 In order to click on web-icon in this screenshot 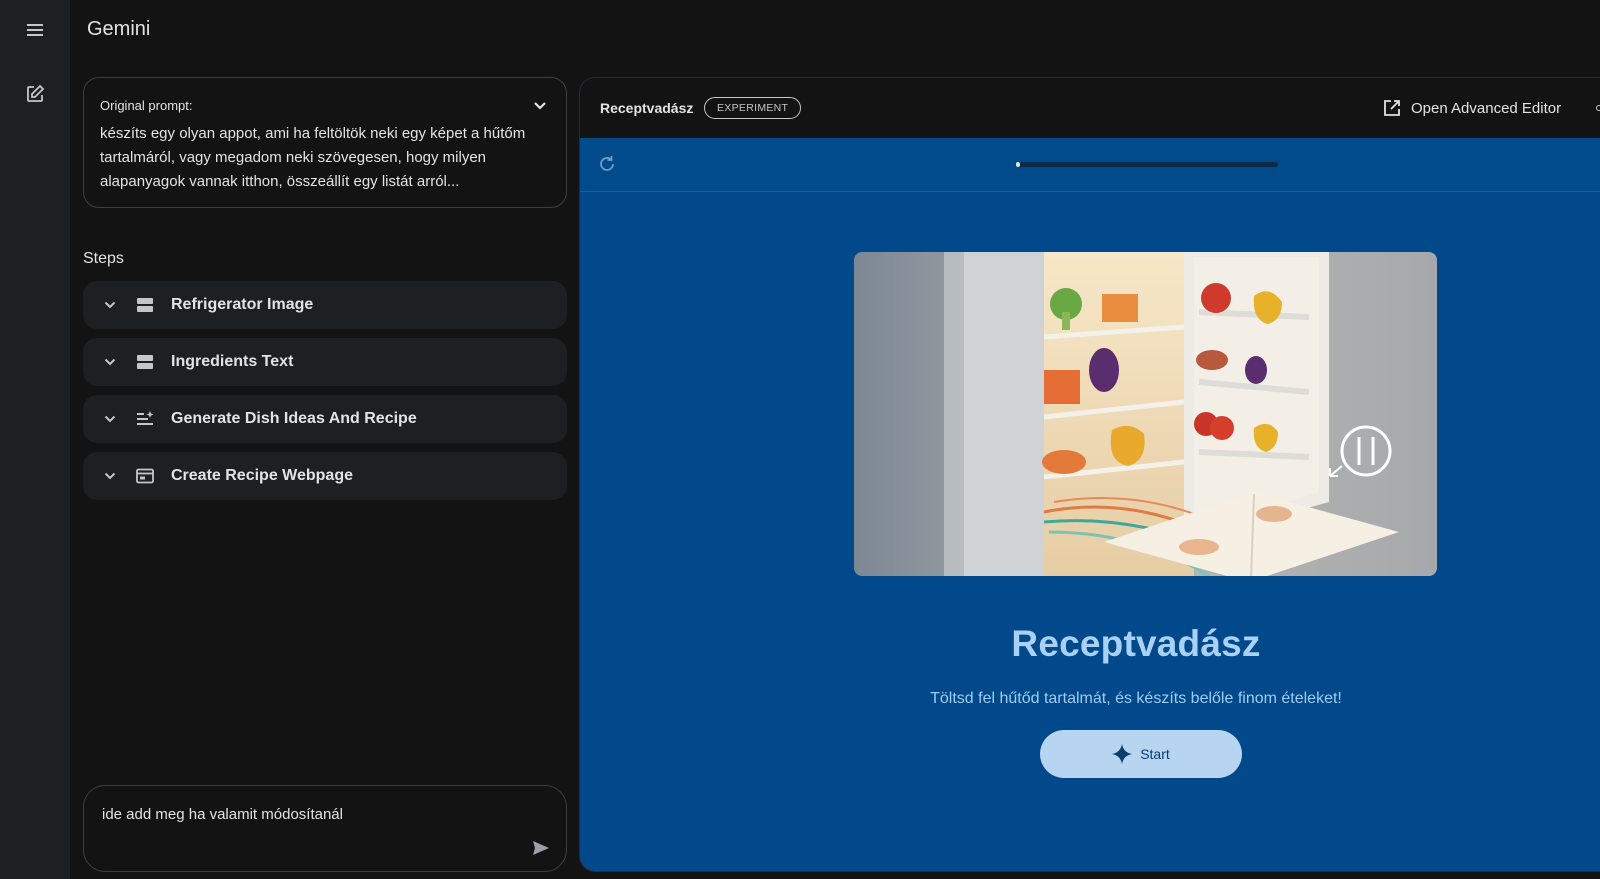, I will do `click(145, 476)`.